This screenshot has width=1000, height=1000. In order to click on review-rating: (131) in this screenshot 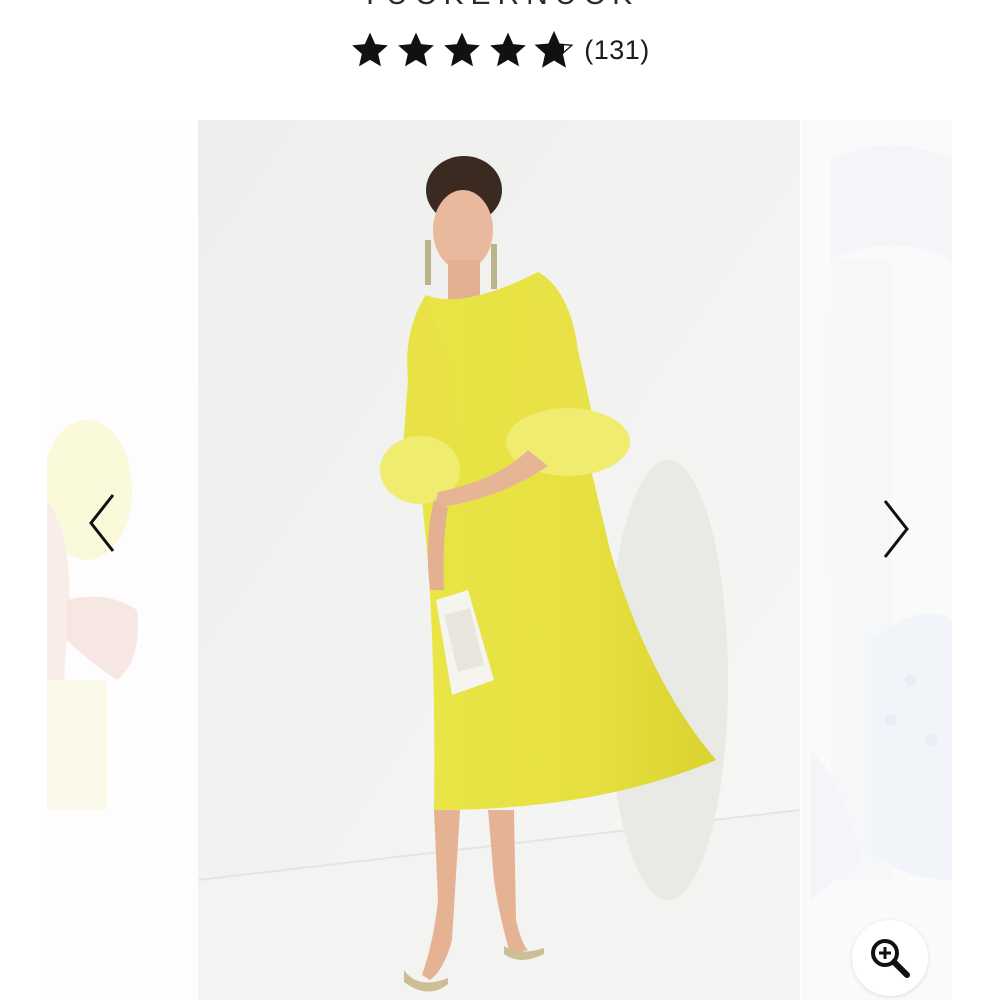, I will do `click(500, 50)`.